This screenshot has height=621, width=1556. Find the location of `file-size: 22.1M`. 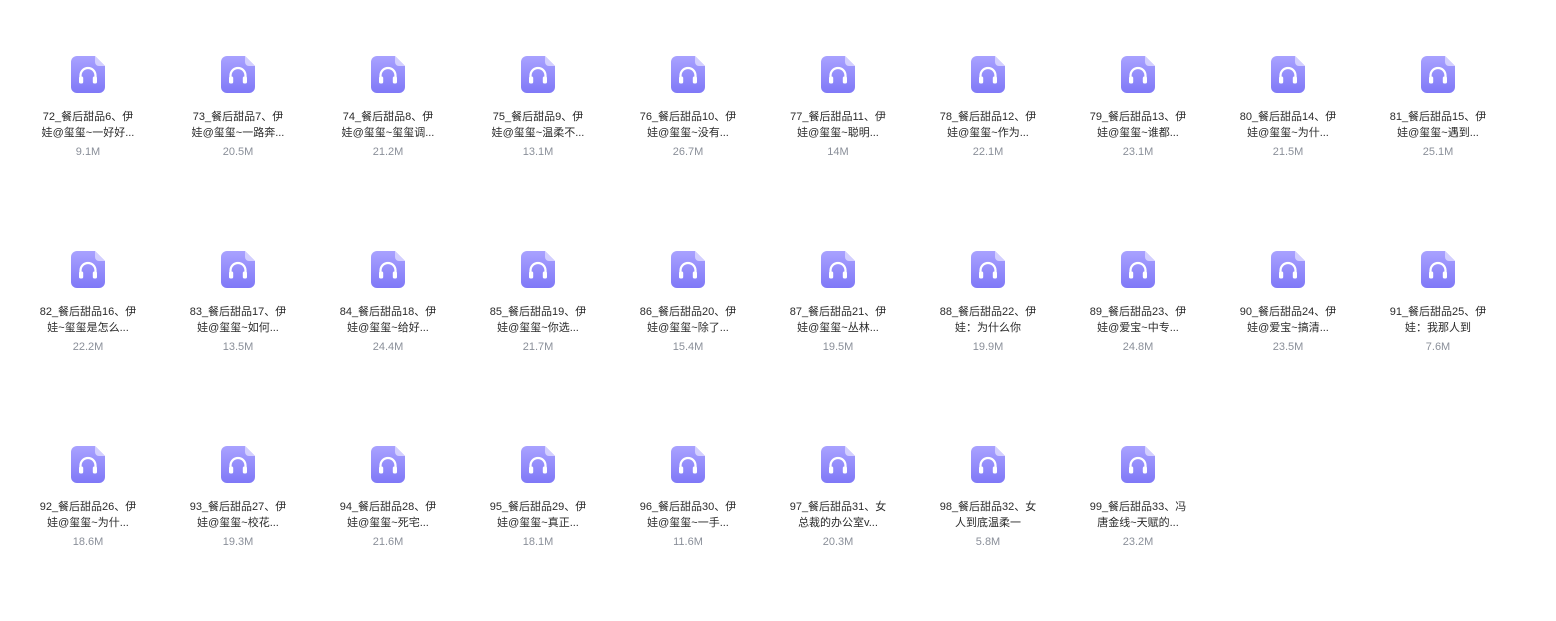

file-size: 22.1M is located at coordinates (988, 152).